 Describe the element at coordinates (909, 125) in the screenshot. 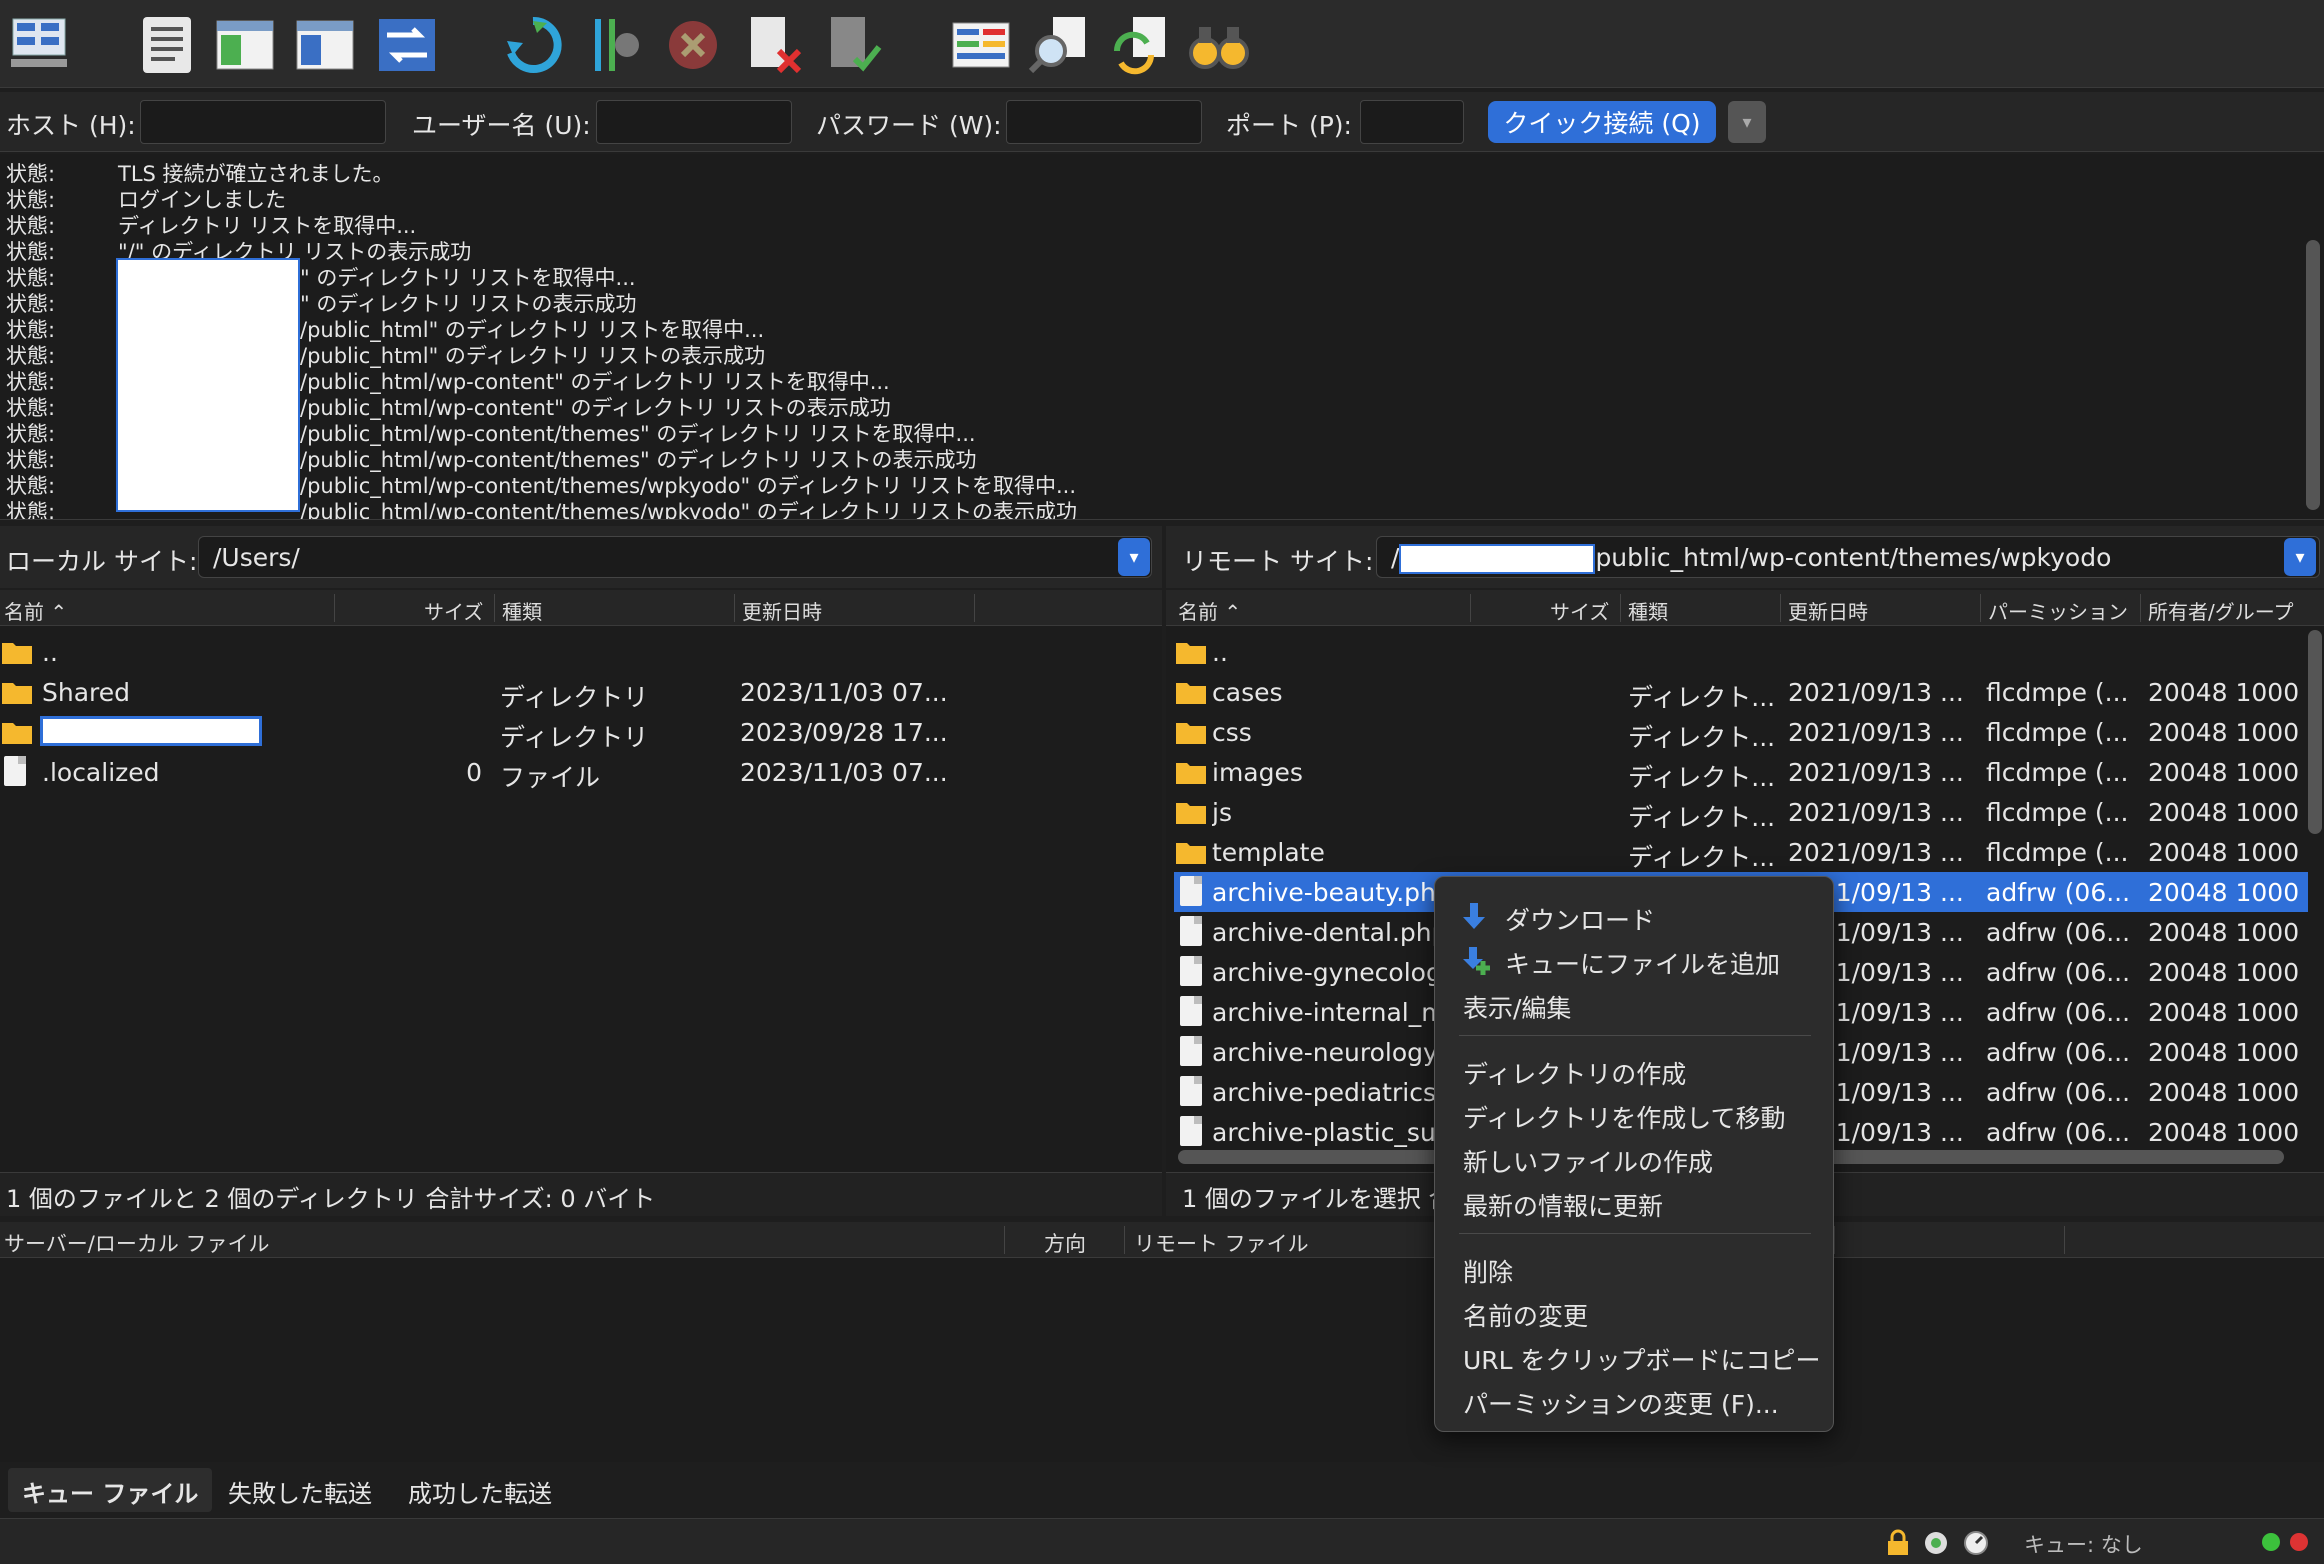

I see `password-label: パスワード (W):` at that location.